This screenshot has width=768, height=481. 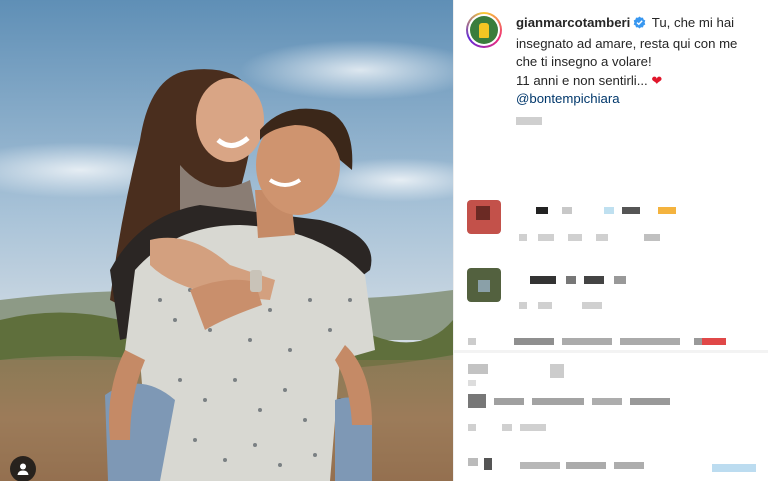 I want to click on user-tag-icon, so click(x=23, y=469).